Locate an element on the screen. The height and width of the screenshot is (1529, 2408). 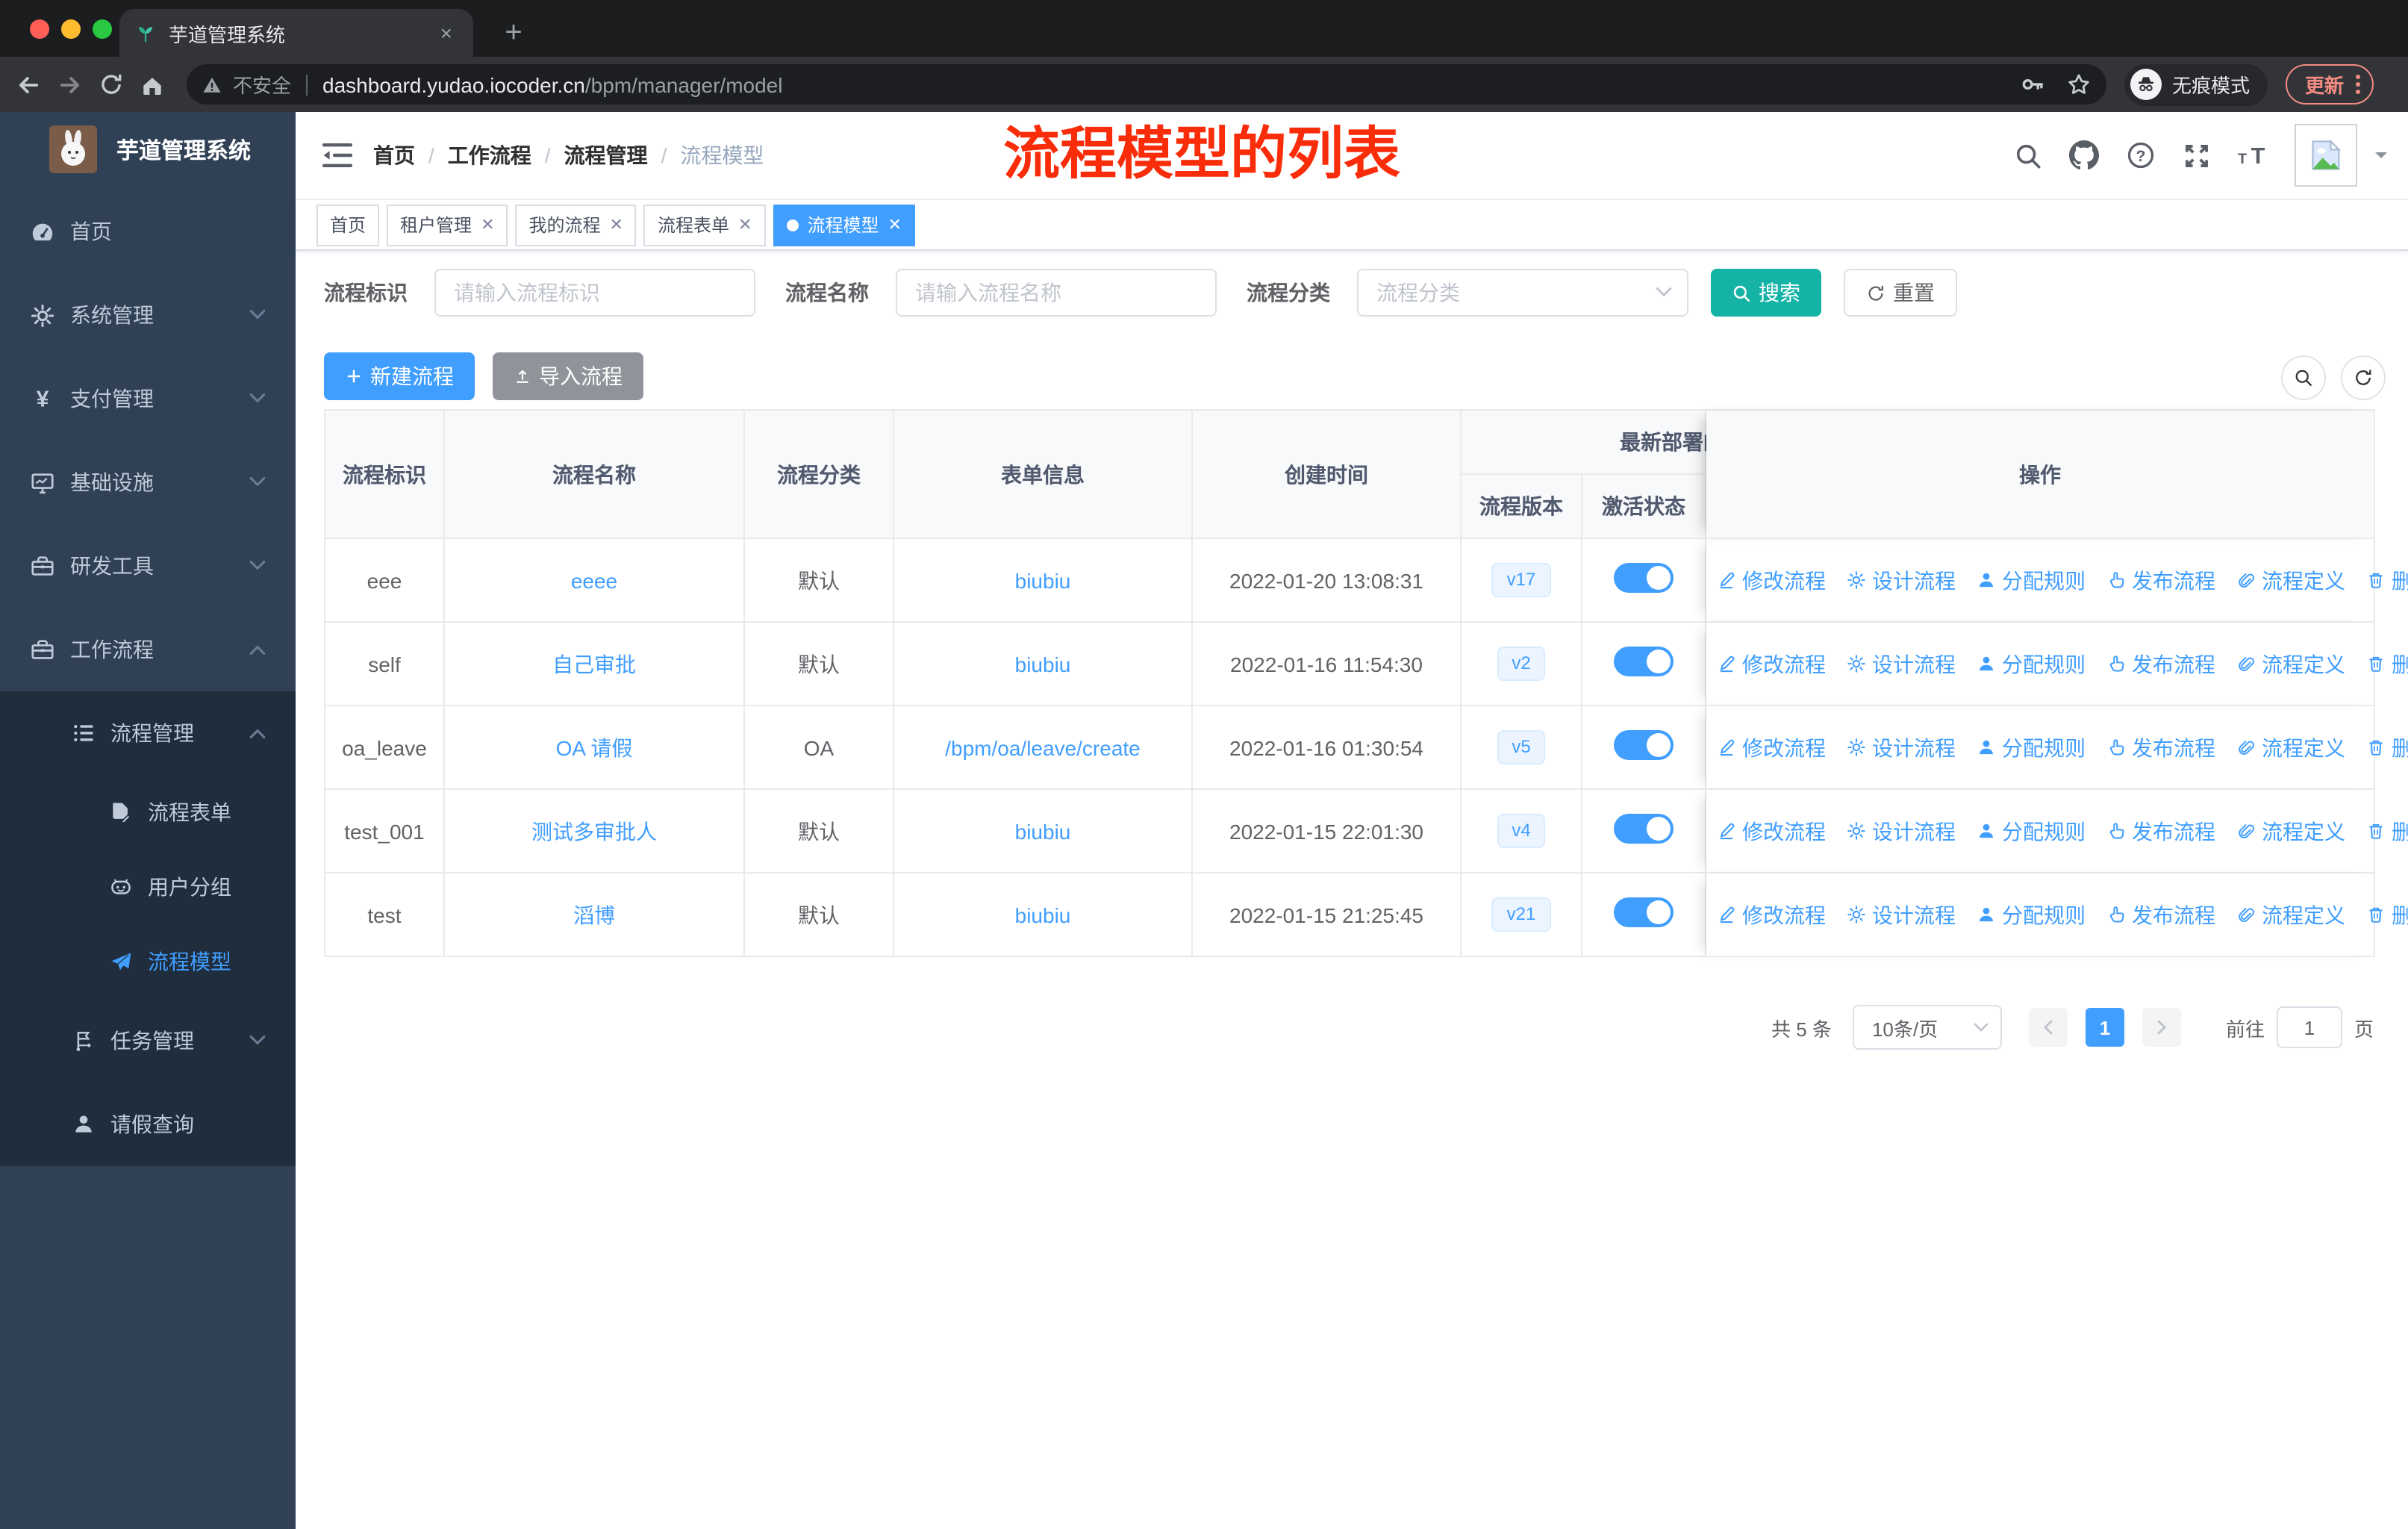
browser-update-button: 更新 is located at coordinates (2330, 84).